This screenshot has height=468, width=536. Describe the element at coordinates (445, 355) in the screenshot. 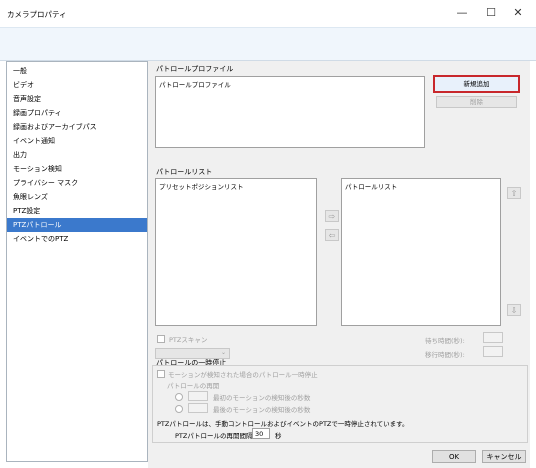

I see `transition-time-label: 移行時間(秒):` at that location.